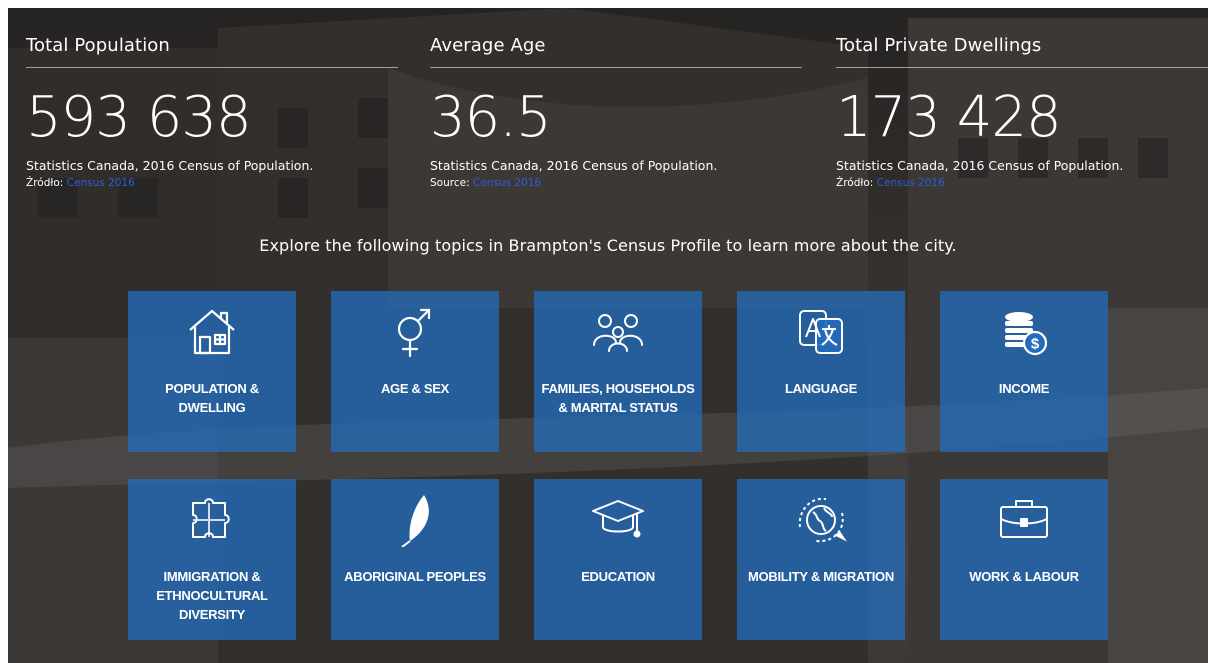 The width and height of the screenshot is (1208, 663). Describe the element at coordinates (212, 51) in the screenshot. I see `stat-title: Total Population` at that location.